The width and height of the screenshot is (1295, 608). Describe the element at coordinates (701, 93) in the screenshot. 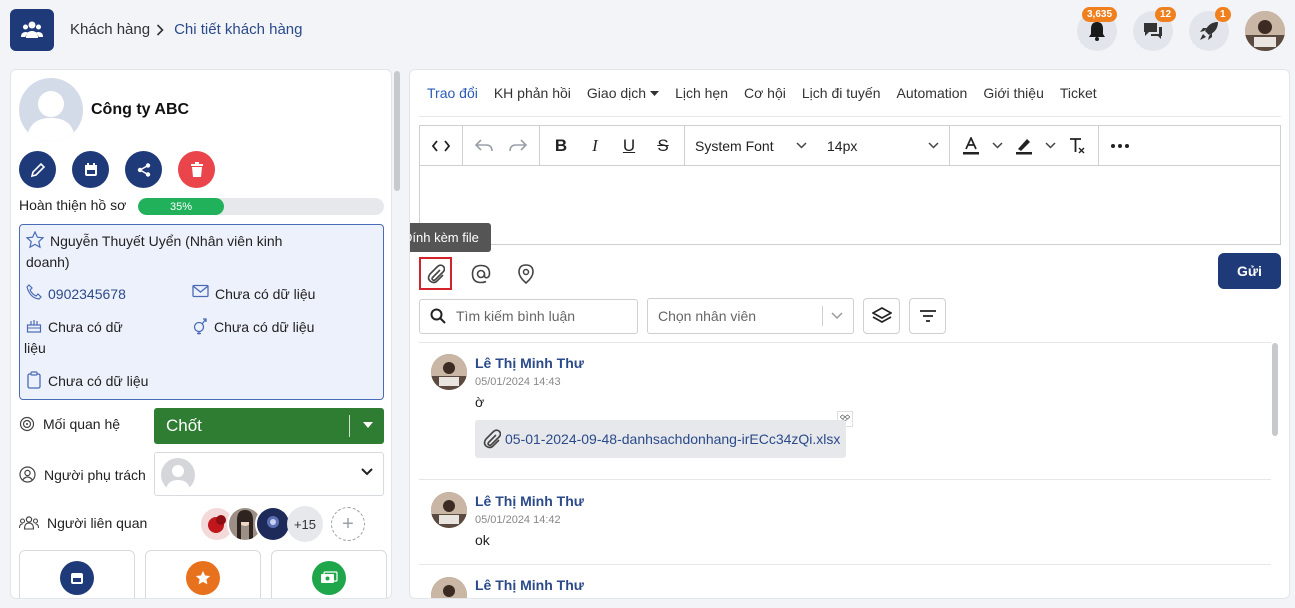

I see `tab-appointments: Lịch hẹn` at that location.